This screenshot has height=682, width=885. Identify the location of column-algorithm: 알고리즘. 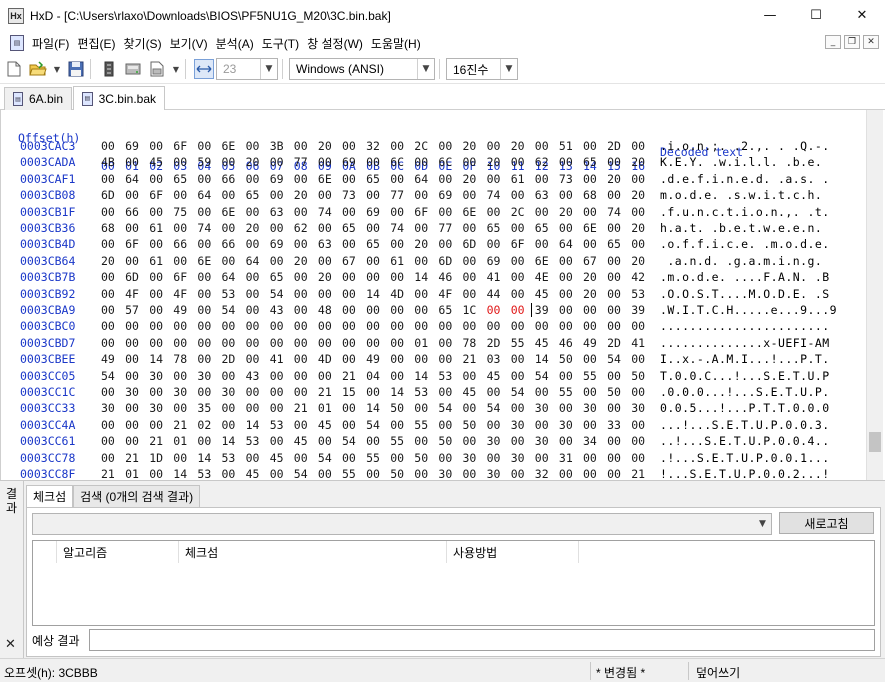
(118, 552).